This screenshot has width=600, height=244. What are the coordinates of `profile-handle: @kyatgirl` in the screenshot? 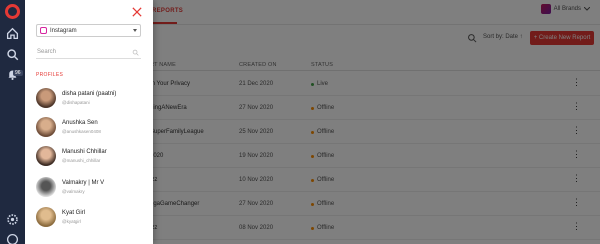 It's located at (71, 221).